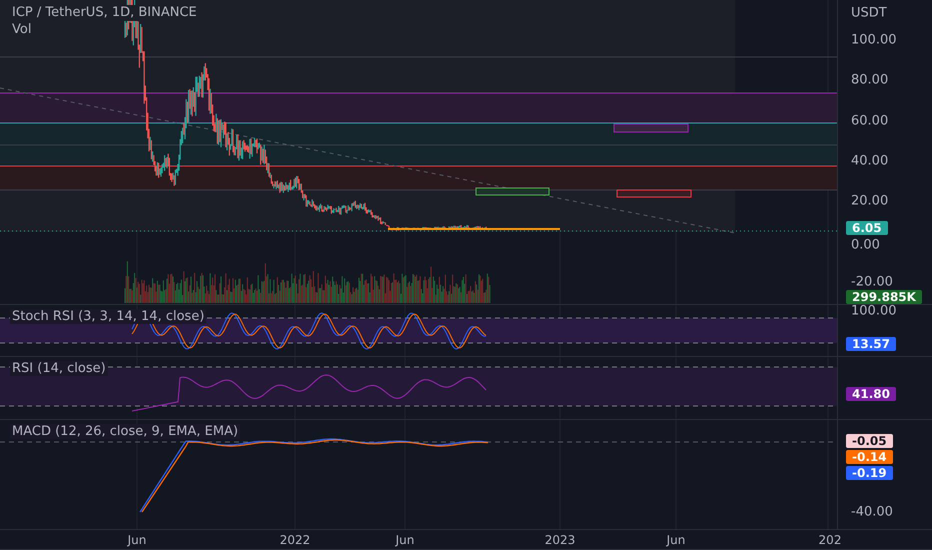 The image size is (932, 550). What do you see at coordinates (884, 297) in the screenshot?
I see `price-badge: 299.885K` at bounding box center [884, 297].